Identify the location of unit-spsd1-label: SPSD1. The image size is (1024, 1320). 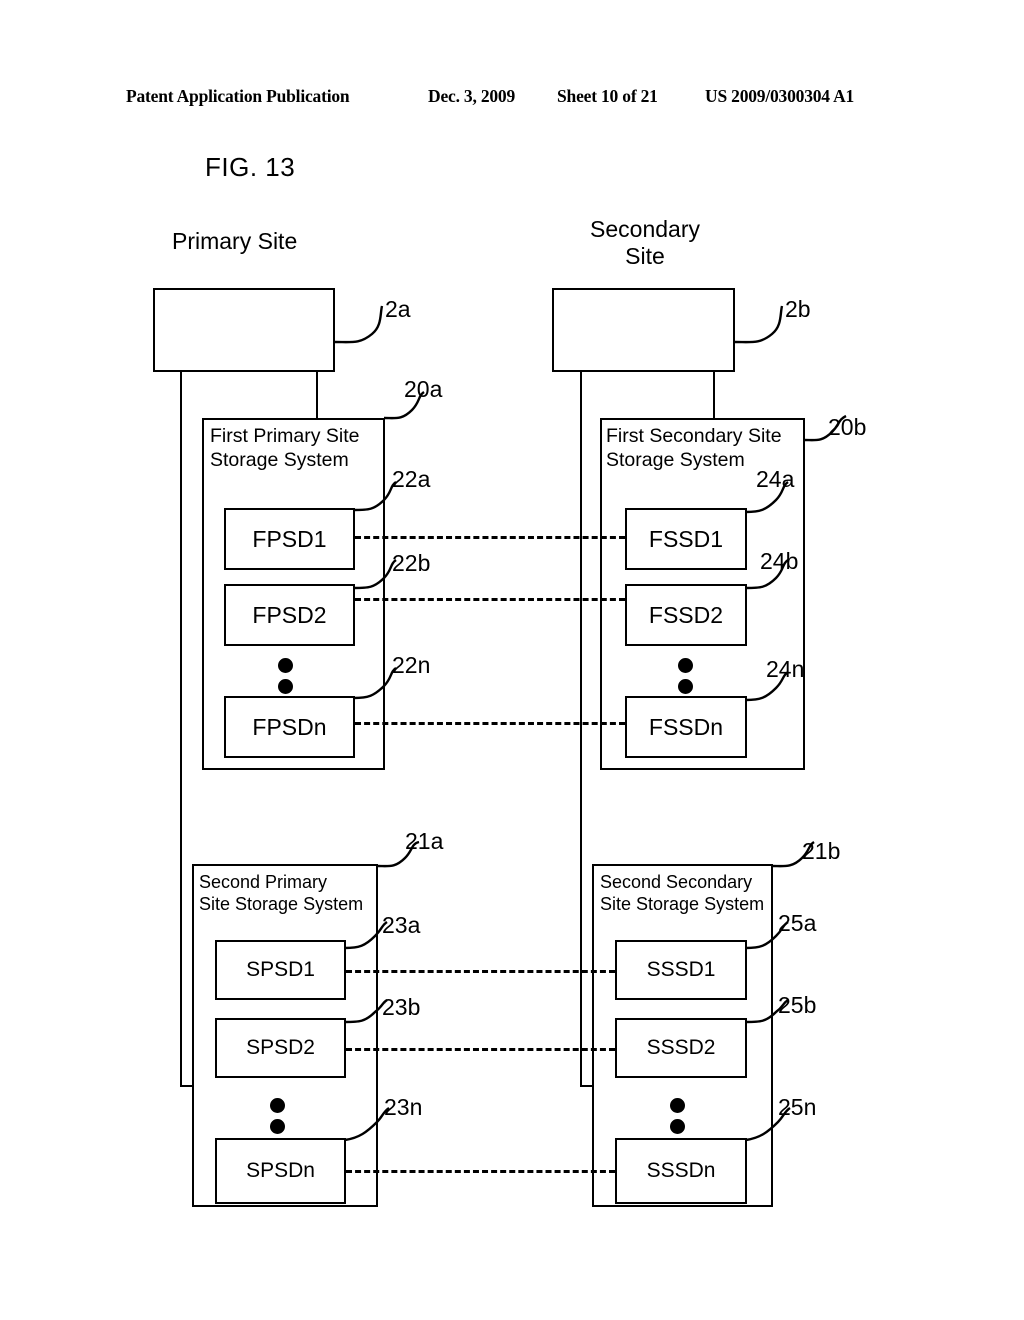
(280, 969).